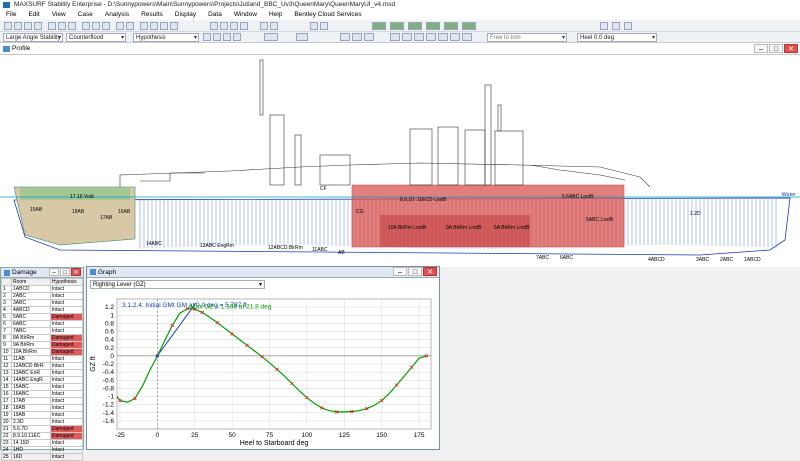 This screenshot has height=461, width=800. Describe the element at coordinates (38, 26) in the screenshot. I see `print-icon` at that location.